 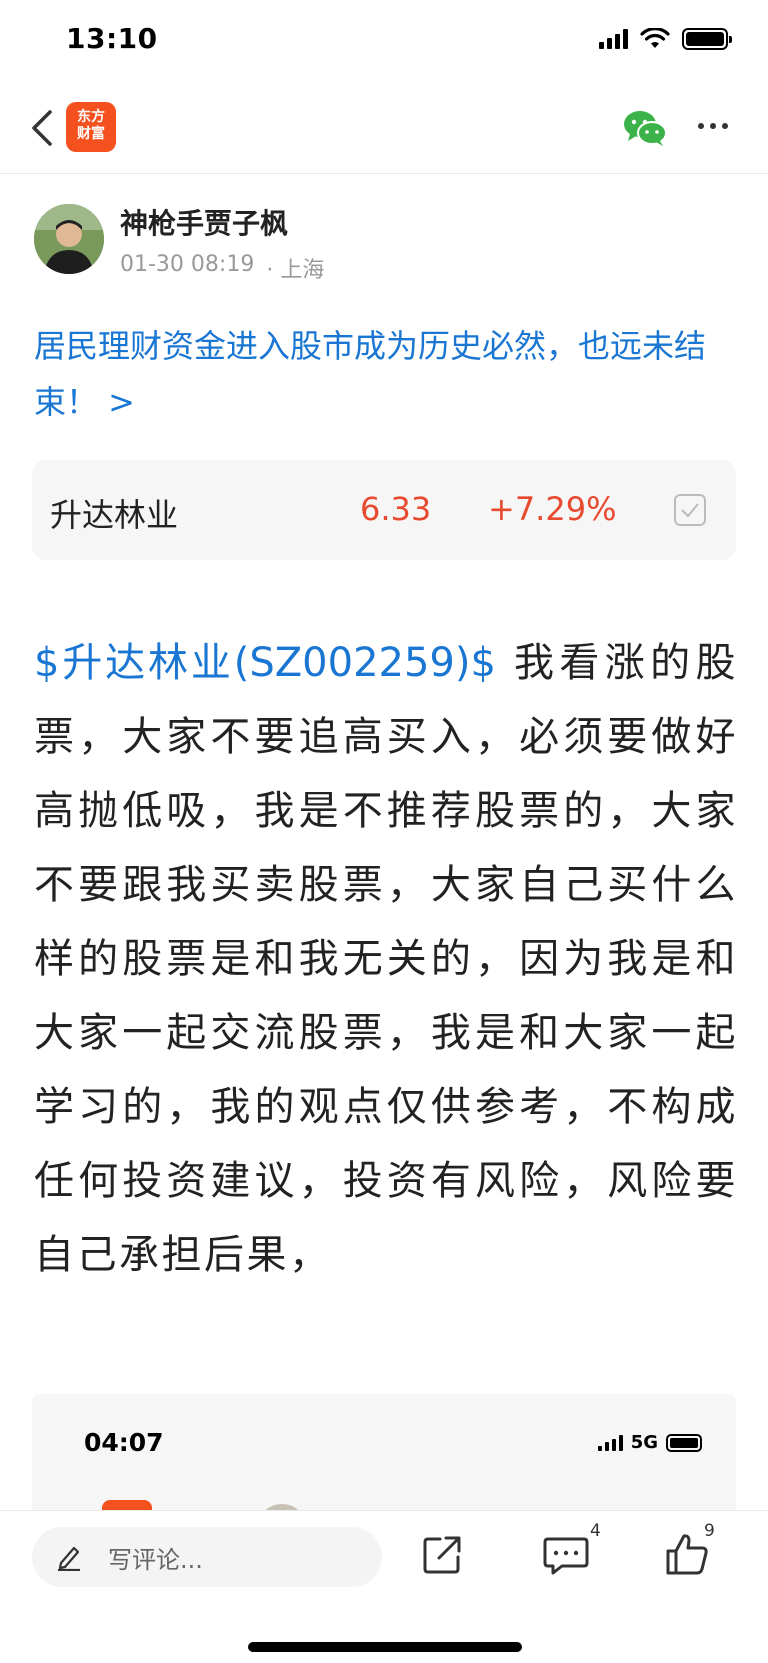 What do you see at coordinates (655, 38) in the screenshot?
I see `wifi-icon` at bounding box center [655, 38].